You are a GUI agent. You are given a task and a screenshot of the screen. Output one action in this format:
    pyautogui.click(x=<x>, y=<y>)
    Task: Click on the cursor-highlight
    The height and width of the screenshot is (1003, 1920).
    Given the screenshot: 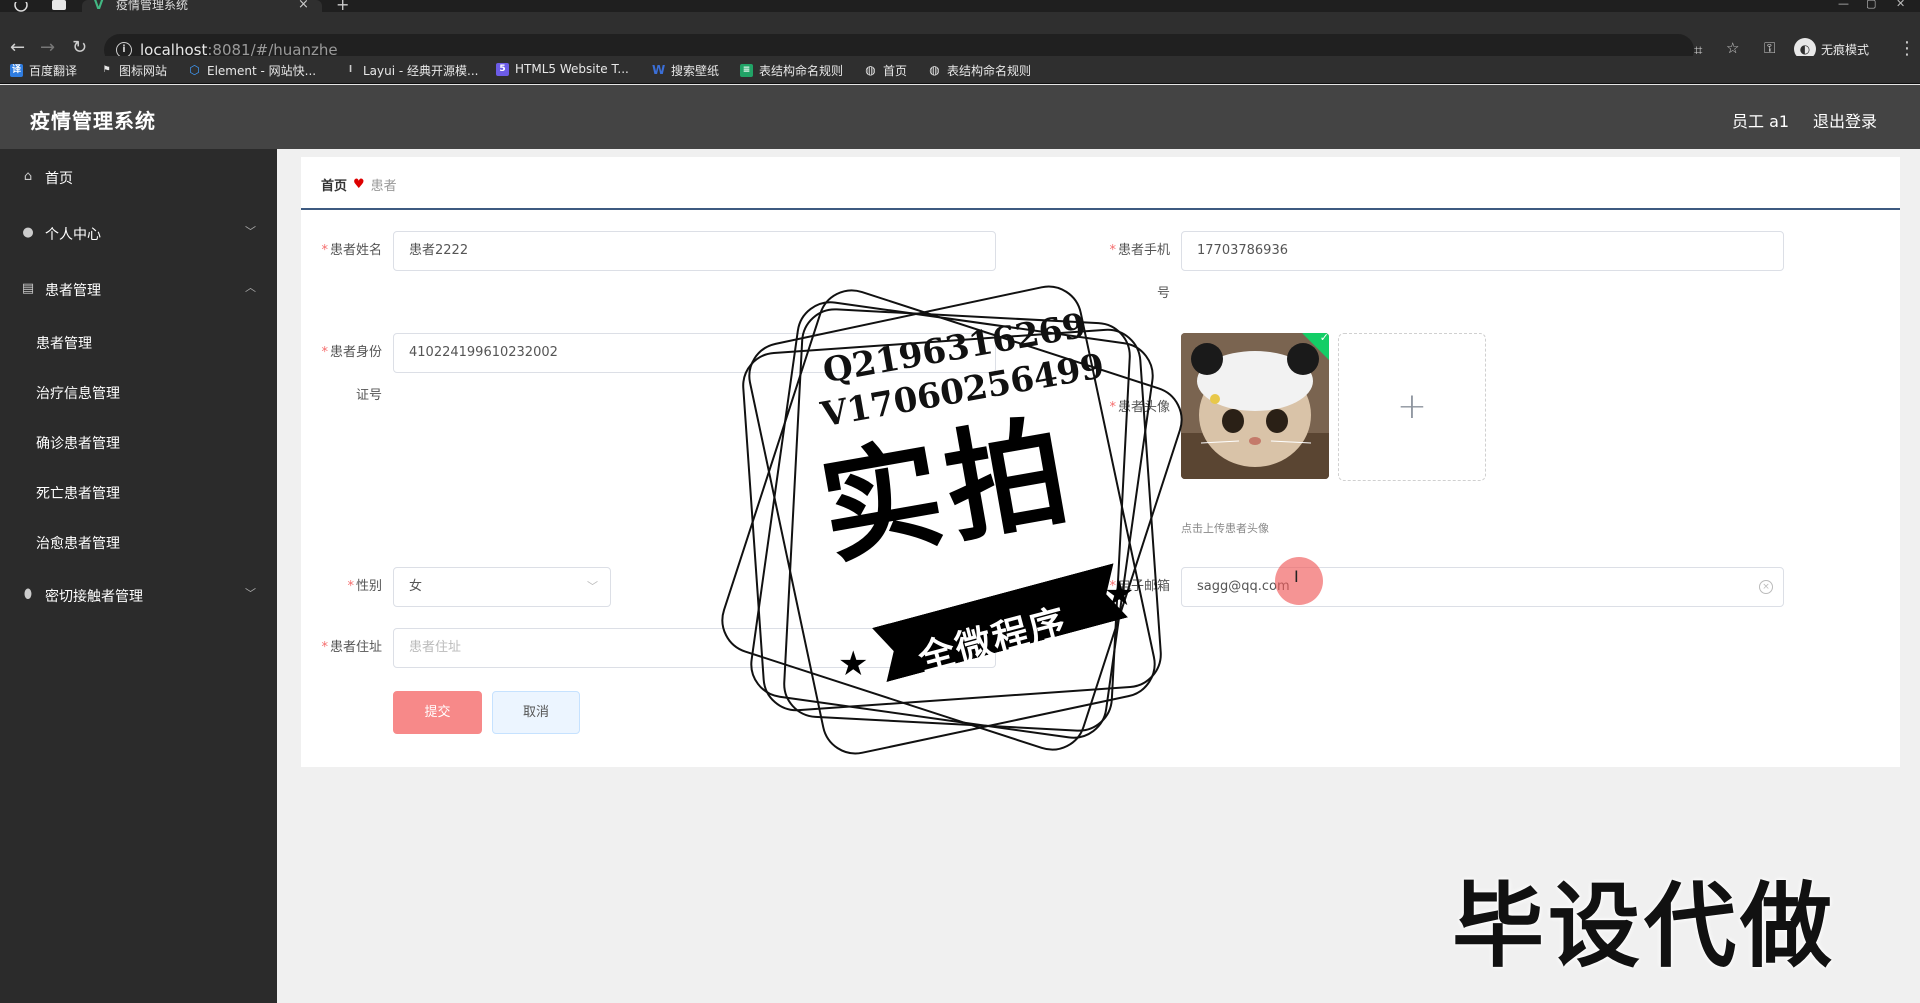 What is the action you would take?
    pyautogui.click(x=1299, y=581)
    